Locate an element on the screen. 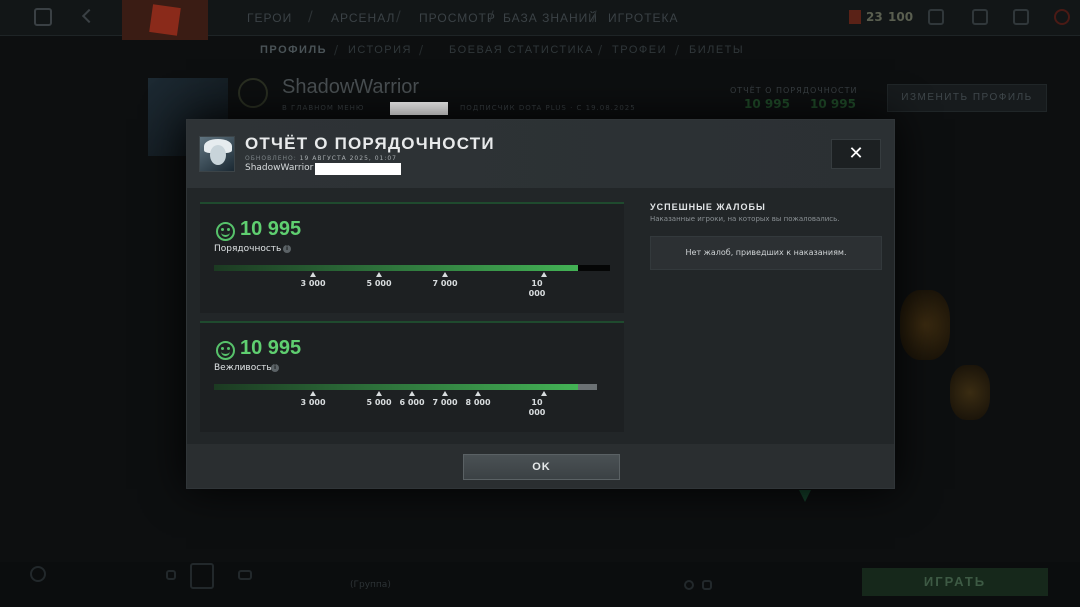 This screenshot has width=1080, height=607. reports-empty-message: Нет жалоб, приведших к наказаниям. is located at coordinates (766, 253).